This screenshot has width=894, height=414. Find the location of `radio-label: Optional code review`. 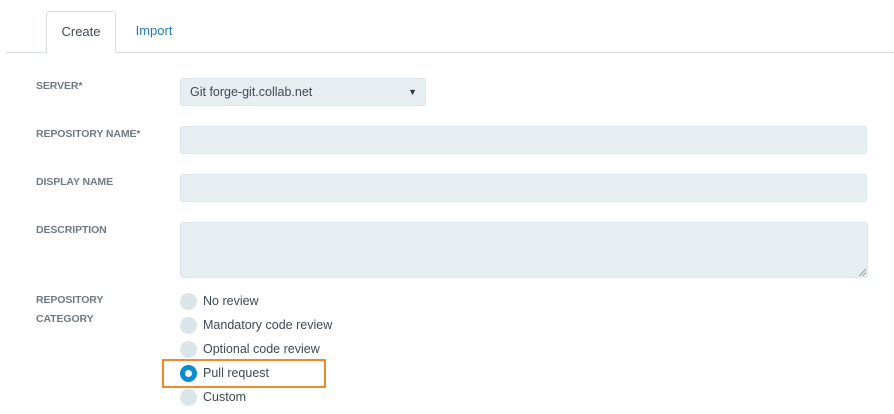

radio-label: Optional code review is located at coordinates (261, 349).